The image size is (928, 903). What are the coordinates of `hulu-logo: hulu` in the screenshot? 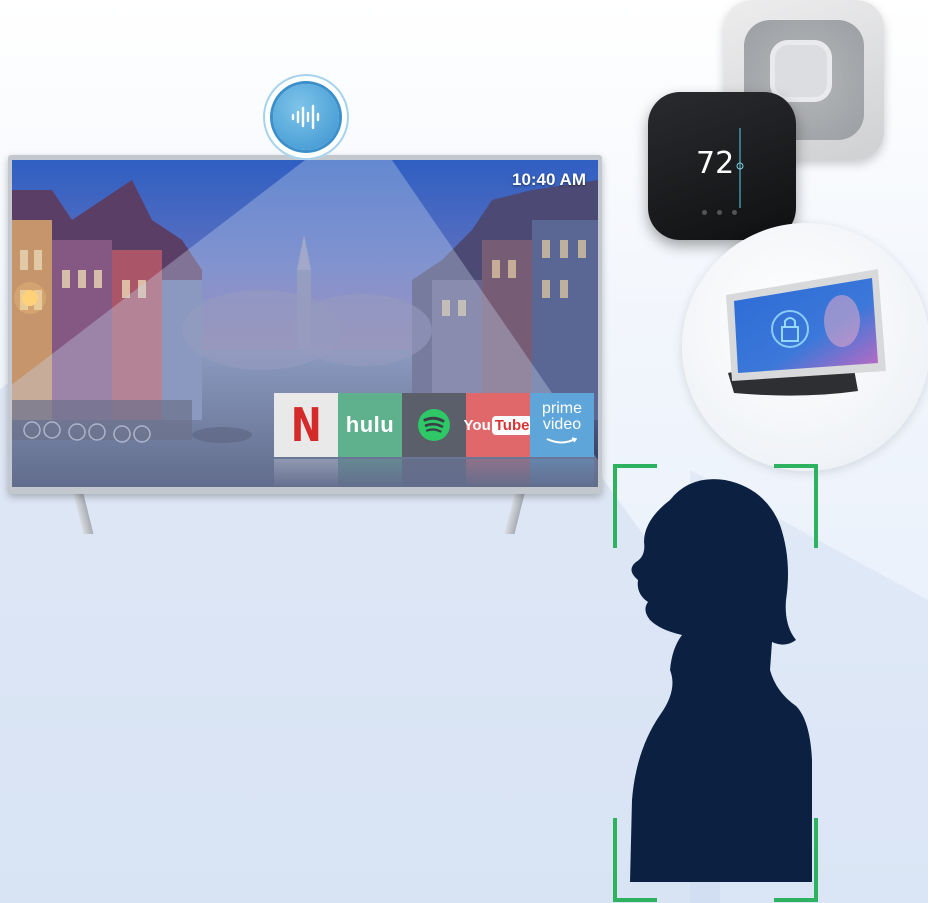 It's located at (370, 424).